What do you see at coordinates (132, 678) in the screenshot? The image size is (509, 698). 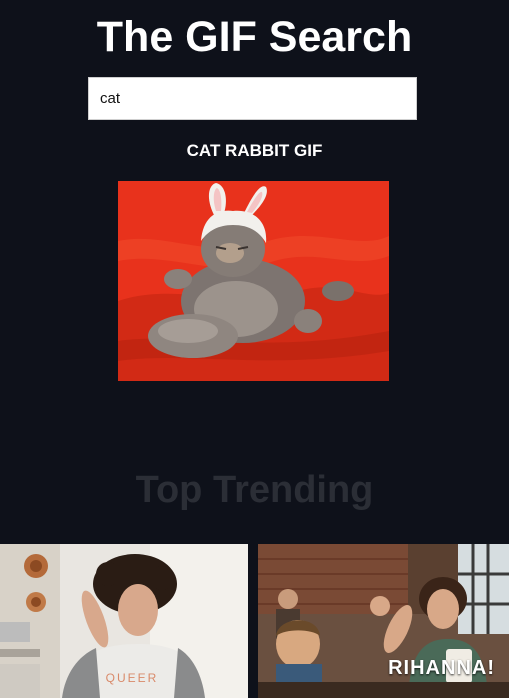 I see `shirt-text: QUEER` at bounding box center [132, 678].